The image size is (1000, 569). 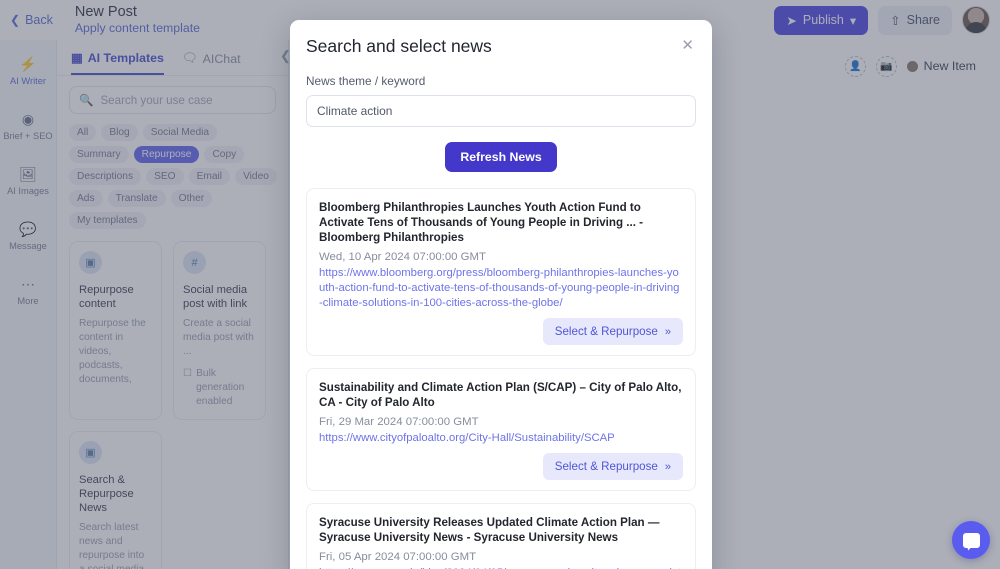 I want to click on refresh-news-button: Refresh News, so click(x=501, y=157).